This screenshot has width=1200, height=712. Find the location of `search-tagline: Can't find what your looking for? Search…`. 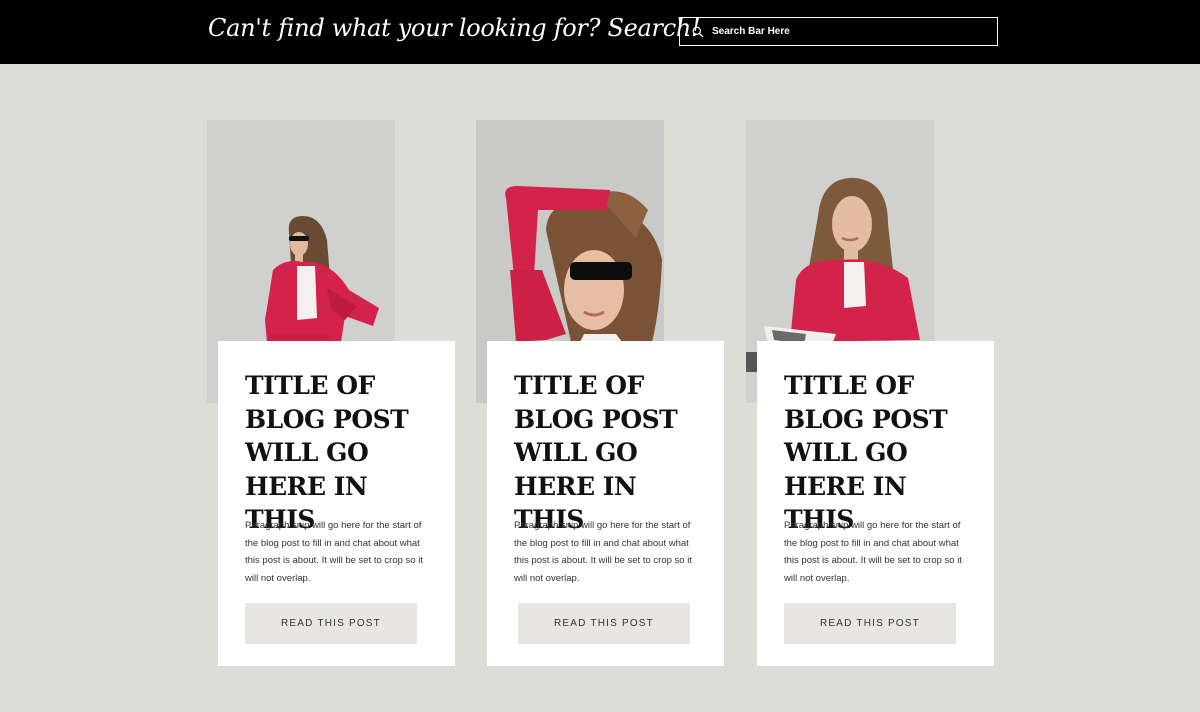

search-tagline: Can't find what your looking for? Search… is located at coordinates (454, 28).